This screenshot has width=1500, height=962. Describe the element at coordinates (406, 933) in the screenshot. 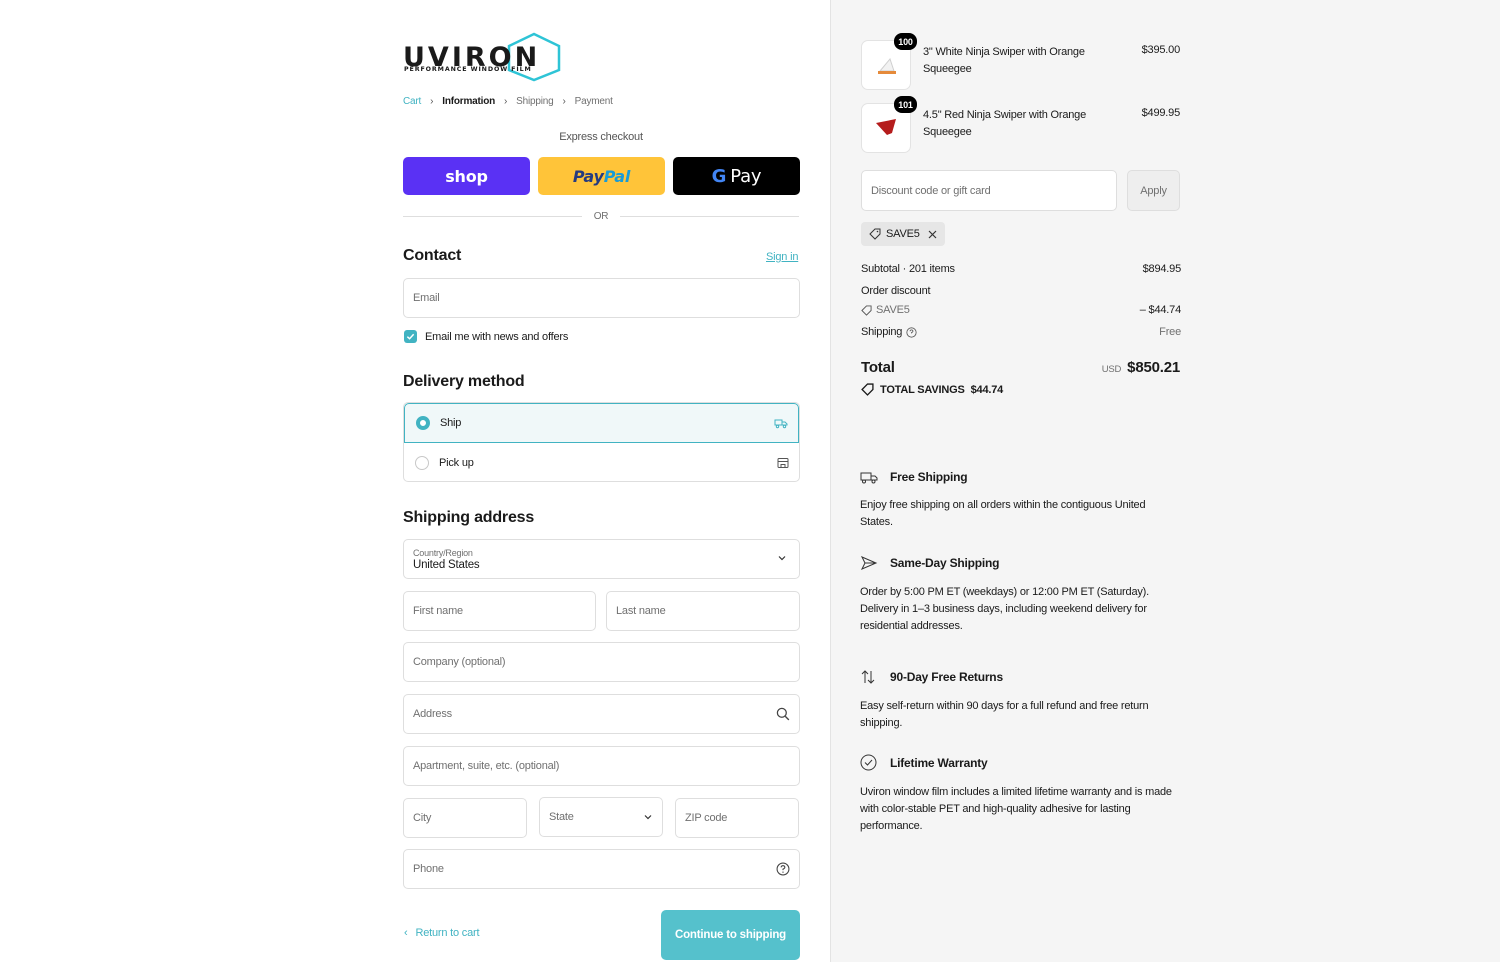

I see `chevron-left-icon: ‹` at that location.